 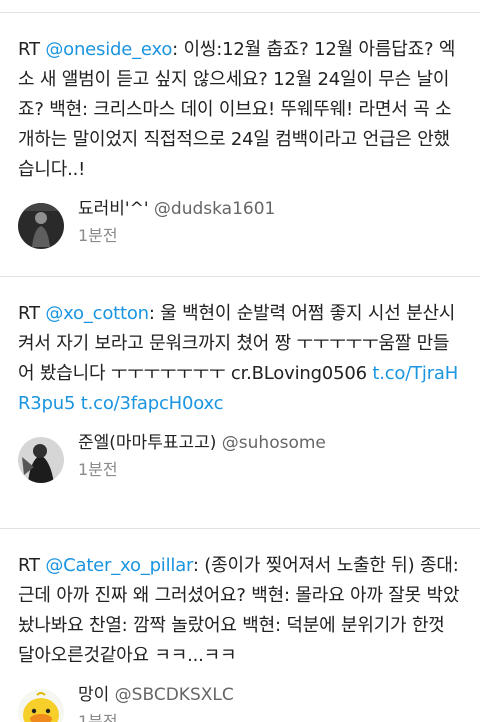 What do you see at coordinates (271, 443) in the screenshot?
I see `user-handle: @suhosome` at bounding box center [271, 443].